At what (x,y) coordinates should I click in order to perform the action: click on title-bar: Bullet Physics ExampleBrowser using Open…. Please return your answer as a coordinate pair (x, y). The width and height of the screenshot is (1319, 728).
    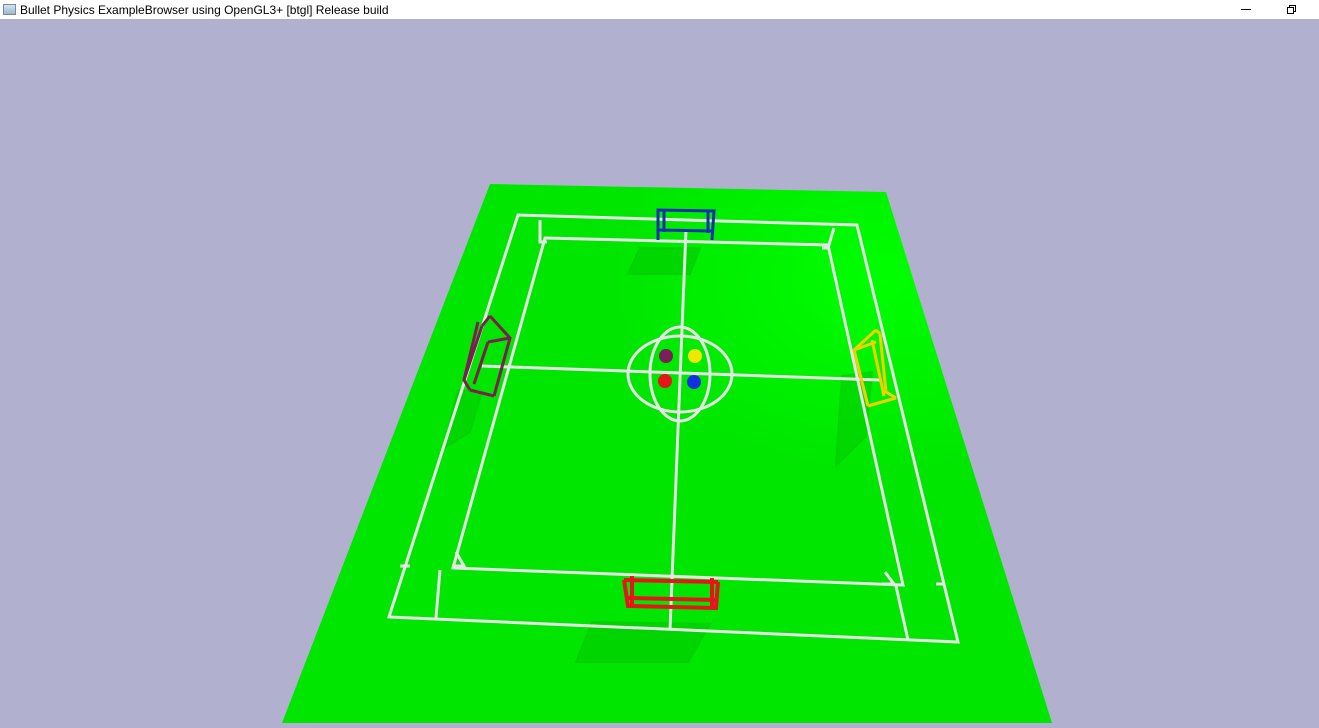
    Looking at the image, I should click on (659, 9).